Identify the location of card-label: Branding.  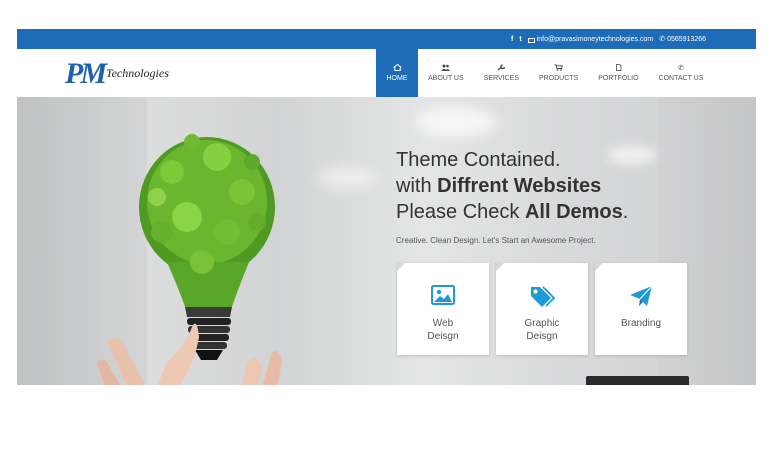
(641, 323).